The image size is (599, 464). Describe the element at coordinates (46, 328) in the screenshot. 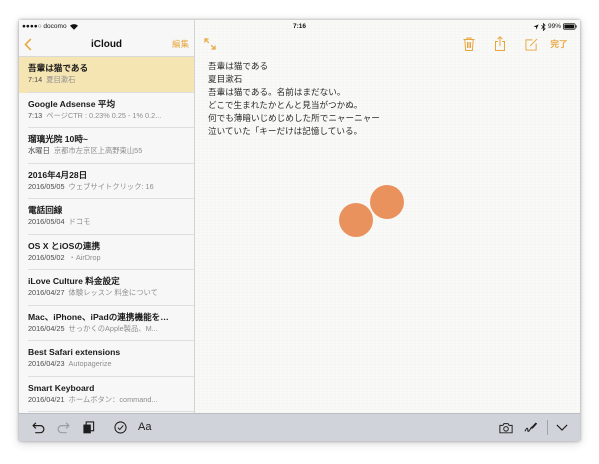

I see `note-date: 2016/04/25` at that location.